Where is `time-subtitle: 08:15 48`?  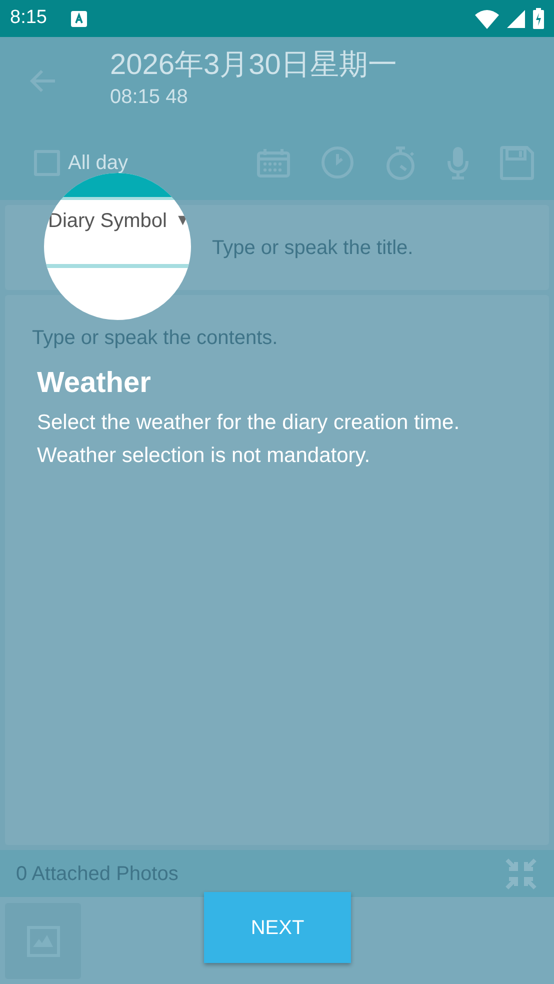
time-subtitle: 08:15 48 is located at coordinates (149, 97).